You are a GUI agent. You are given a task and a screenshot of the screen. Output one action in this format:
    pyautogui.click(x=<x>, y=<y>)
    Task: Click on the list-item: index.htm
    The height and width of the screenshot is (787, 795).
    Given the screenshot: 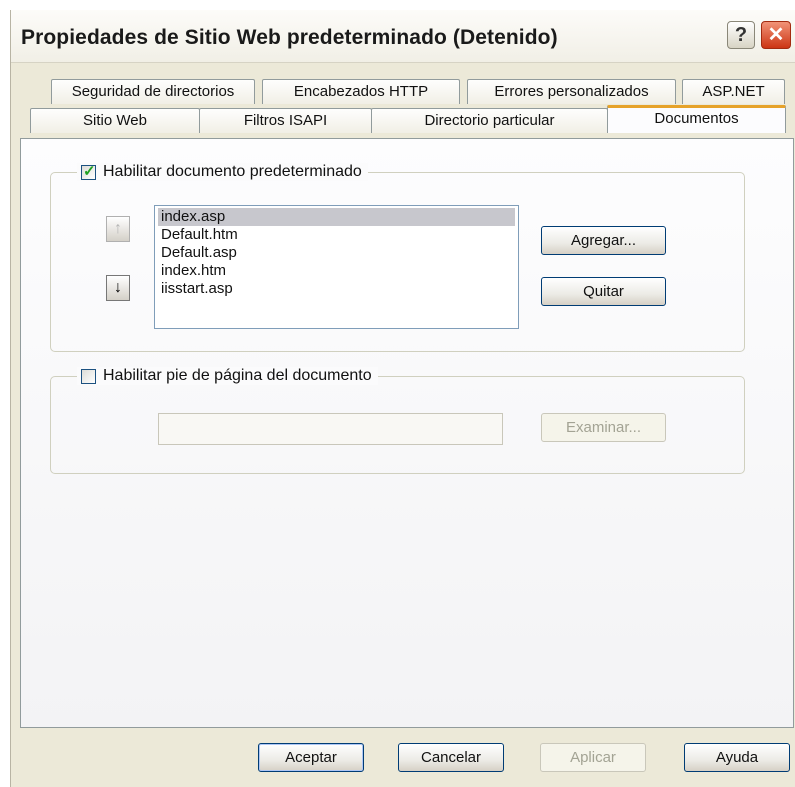 What is the action you would take?
    pyautogui.click(x=336, y=271)
    